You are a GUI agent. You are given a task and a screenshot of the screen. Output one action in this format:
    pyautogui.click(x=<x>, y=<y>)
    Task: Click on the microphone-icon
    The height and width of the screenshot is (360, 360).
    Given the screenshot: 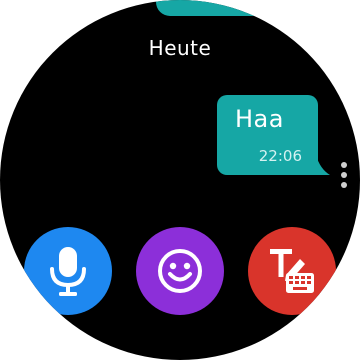 What is the action you would take?
    pyautogui.click(x=68, y=271)
    